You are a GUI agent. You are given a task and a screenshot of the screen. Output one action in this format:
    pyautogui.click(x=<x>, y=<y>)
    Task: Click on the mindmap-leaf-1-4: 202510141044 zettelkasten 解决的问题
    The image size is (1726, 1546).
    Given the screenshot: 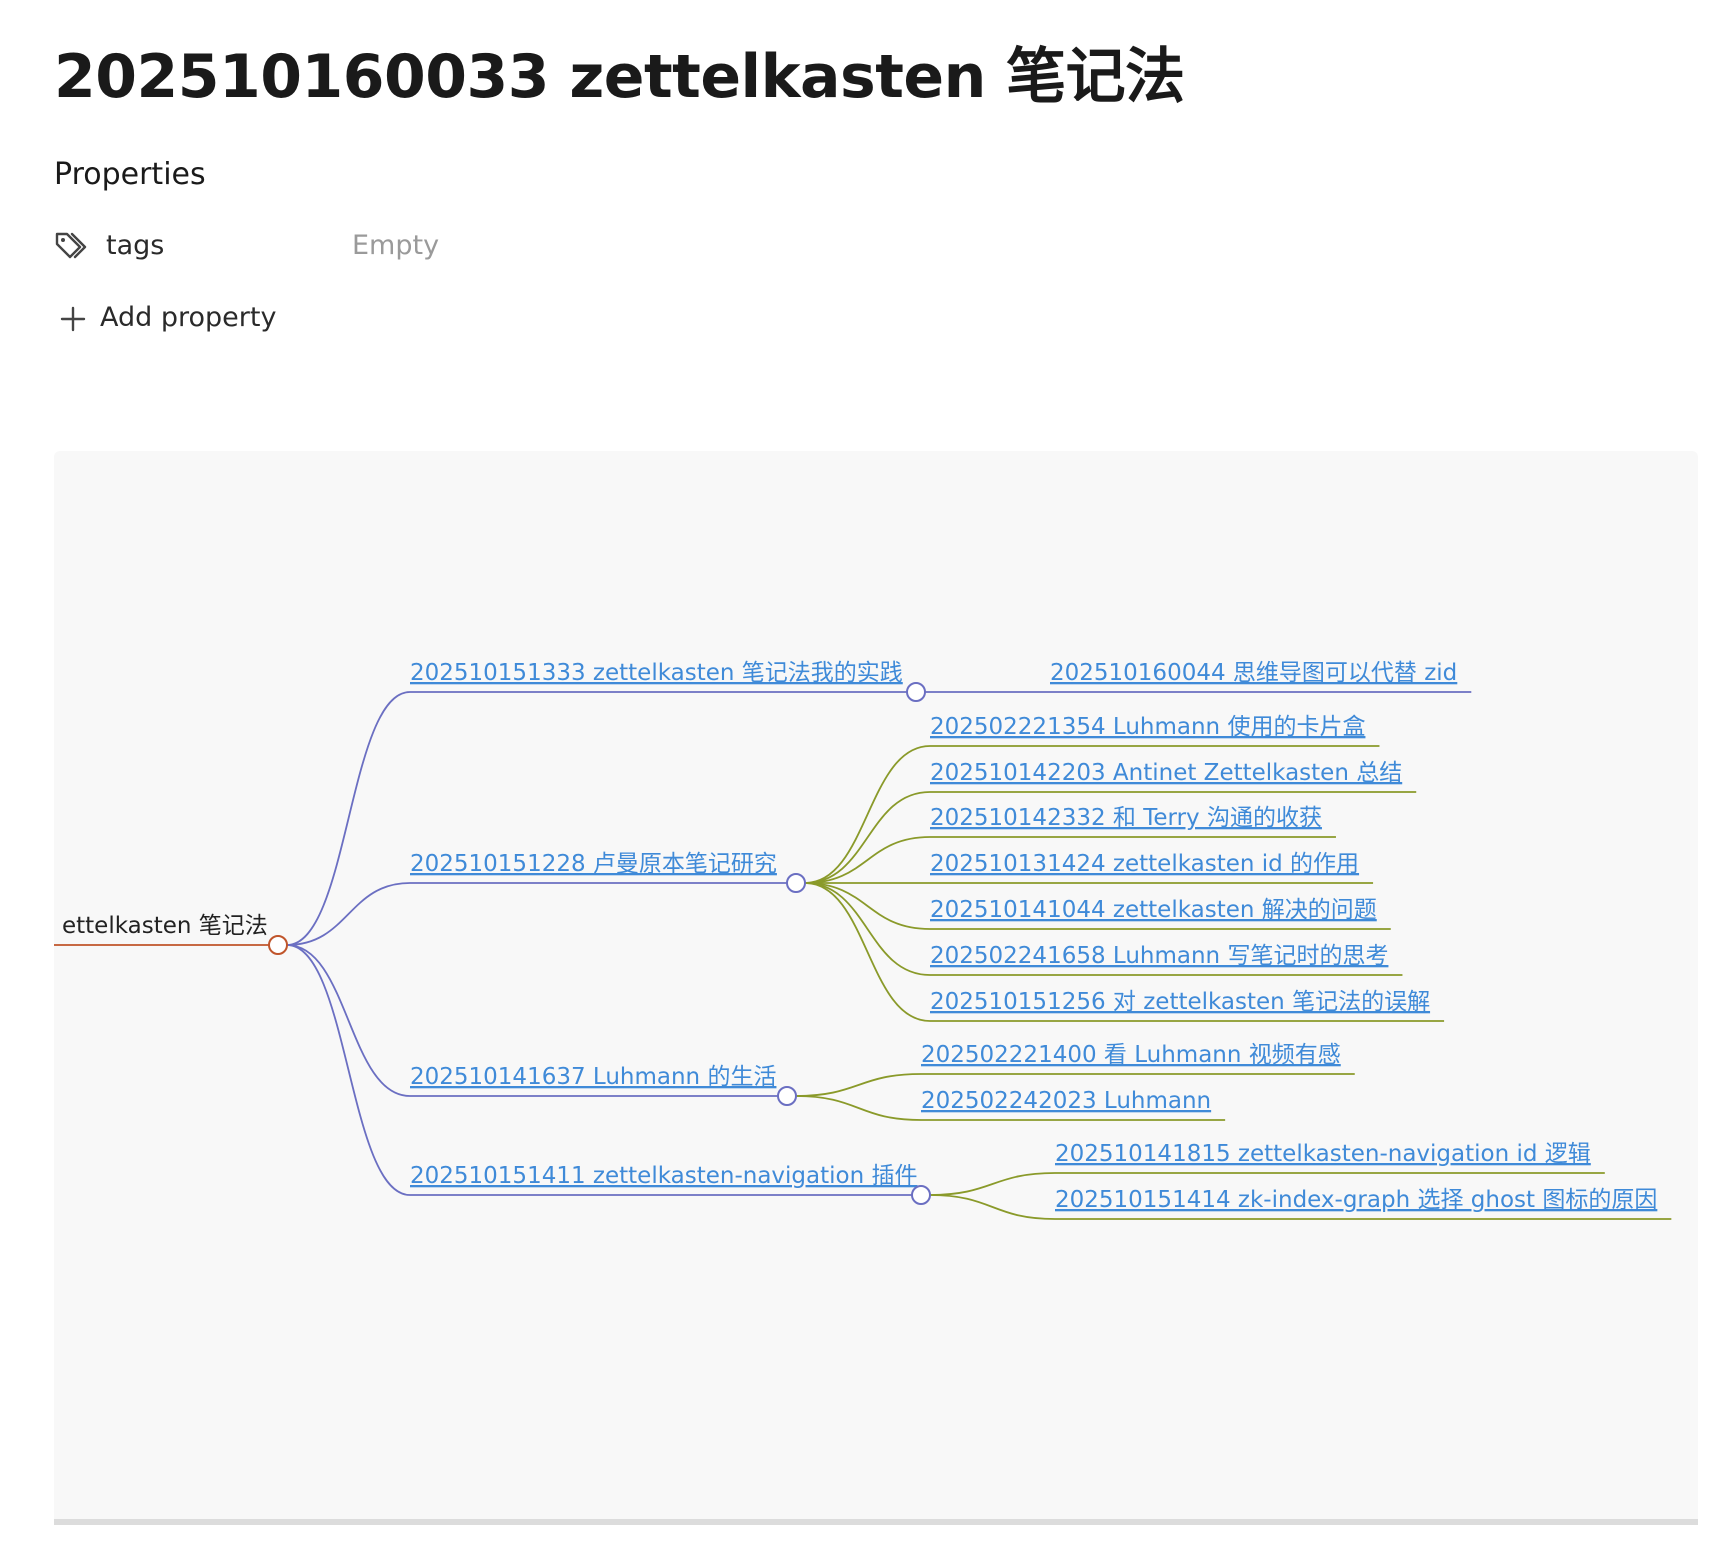 What is the action you would take?
    pyautogui.click(x=1153, y=910)
    